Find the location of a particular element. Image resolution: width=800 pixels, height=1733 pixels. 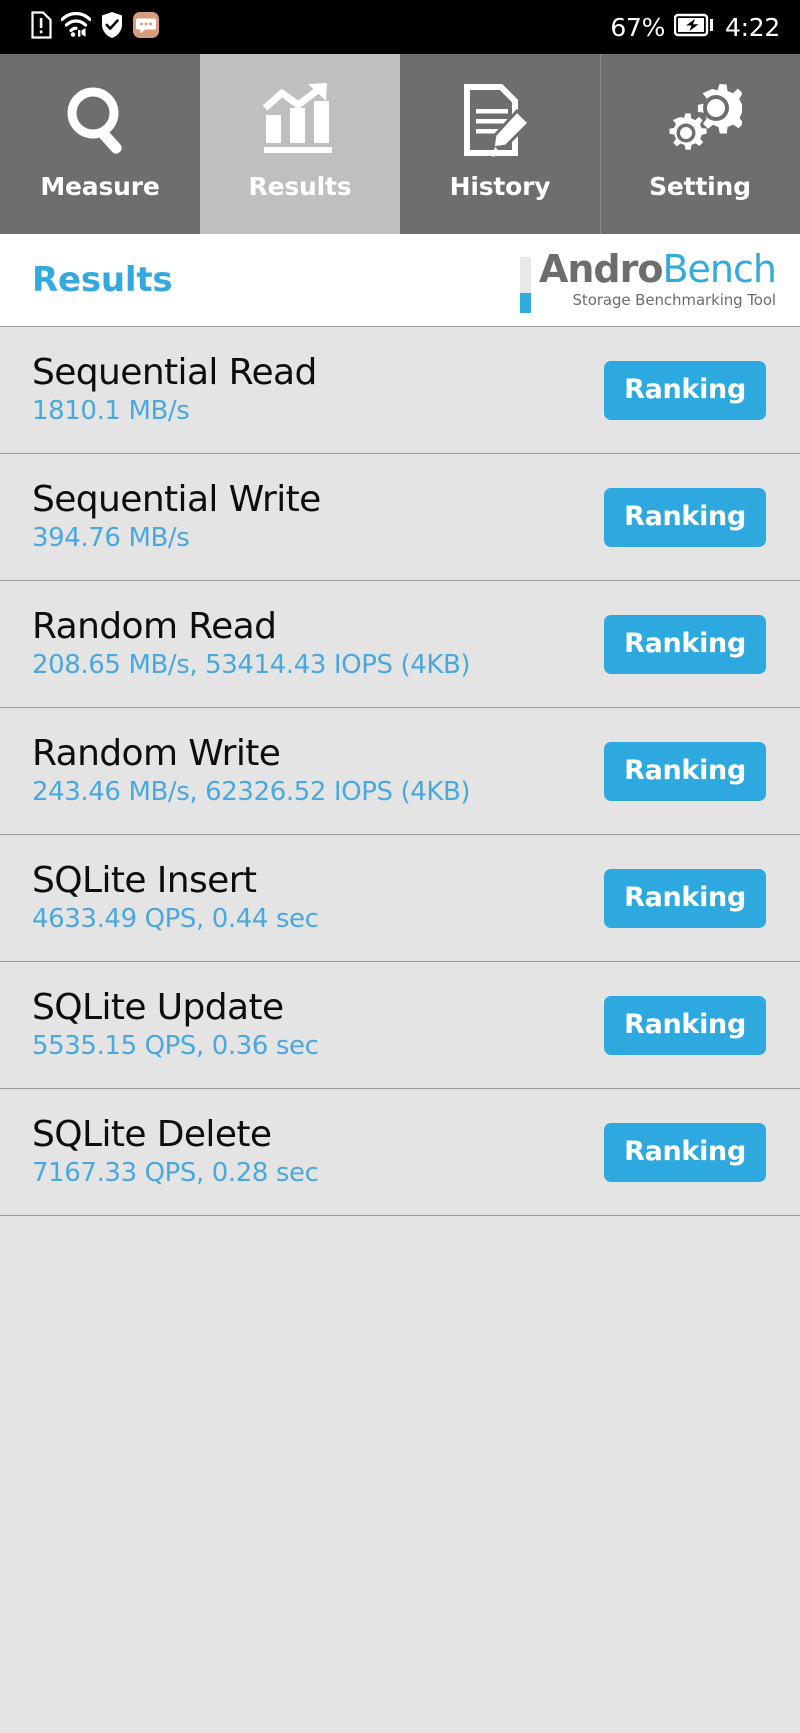

result-texts: SQLite Insert 4633.49 QPS, 0.44 sec is located at coordinates (175, 897).